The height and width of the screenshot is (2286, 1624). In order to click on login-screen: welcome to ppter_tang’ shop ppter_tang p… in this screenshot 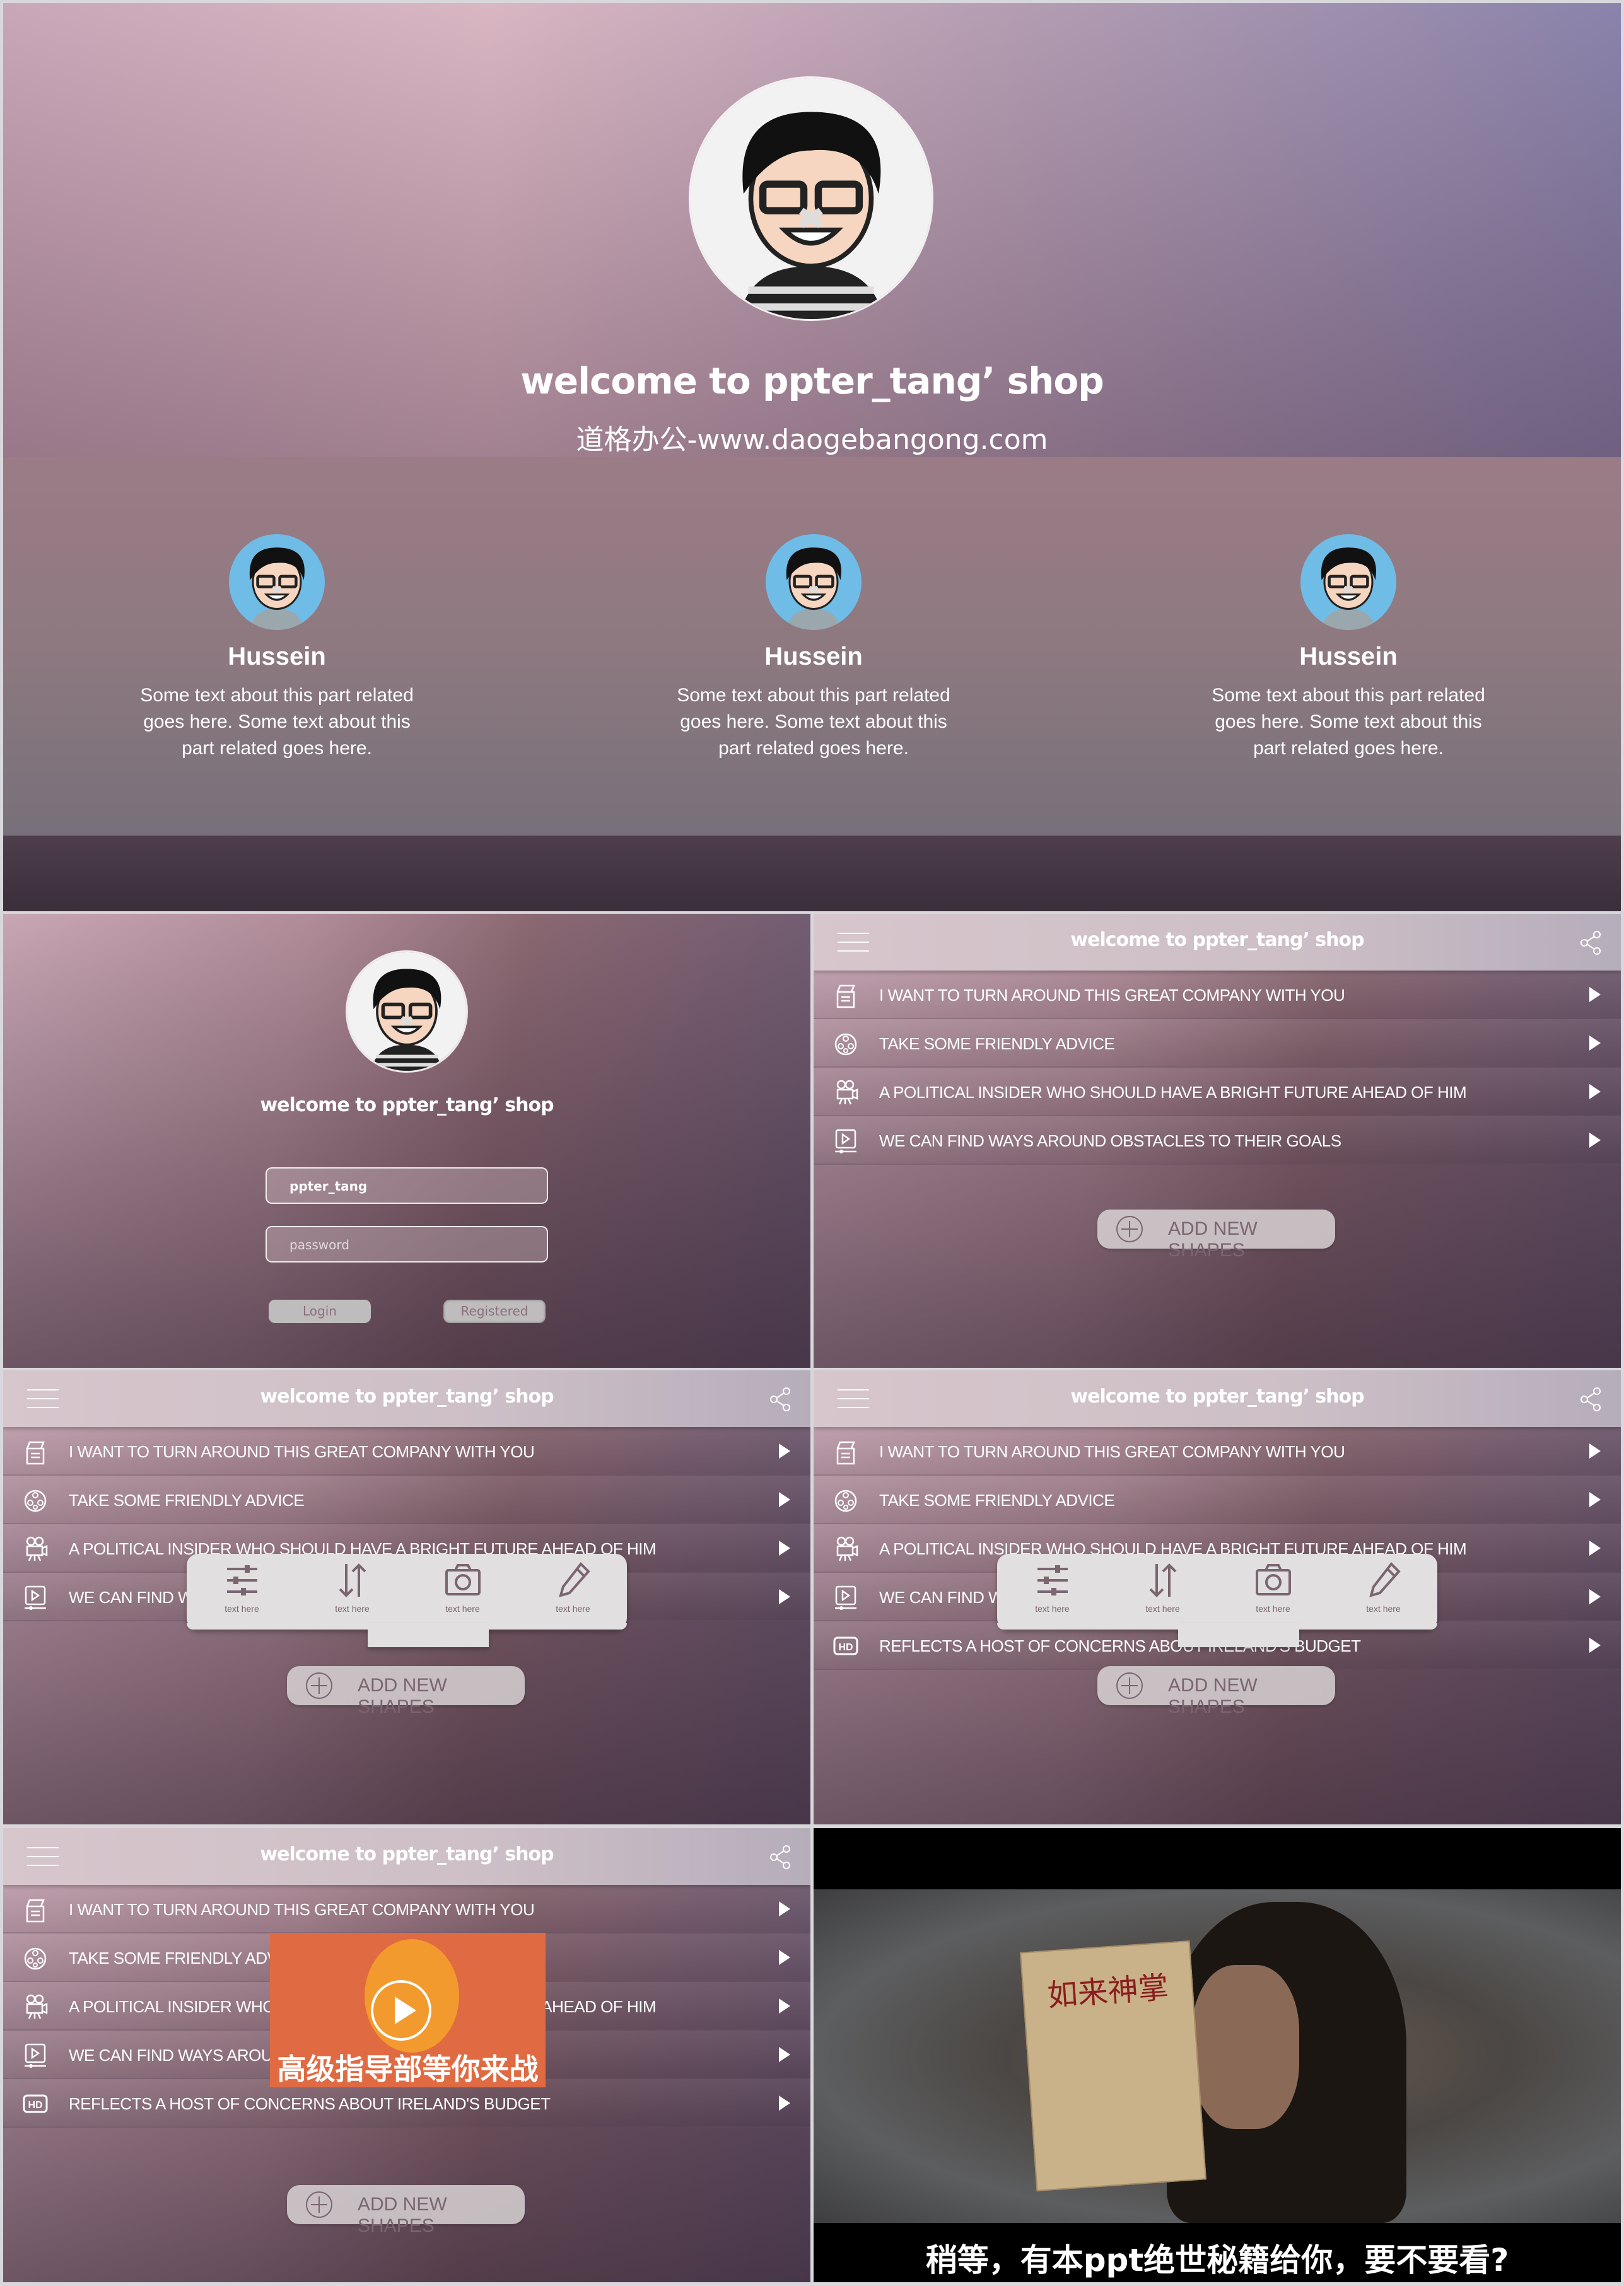, I will do `click(407, 1141)`.